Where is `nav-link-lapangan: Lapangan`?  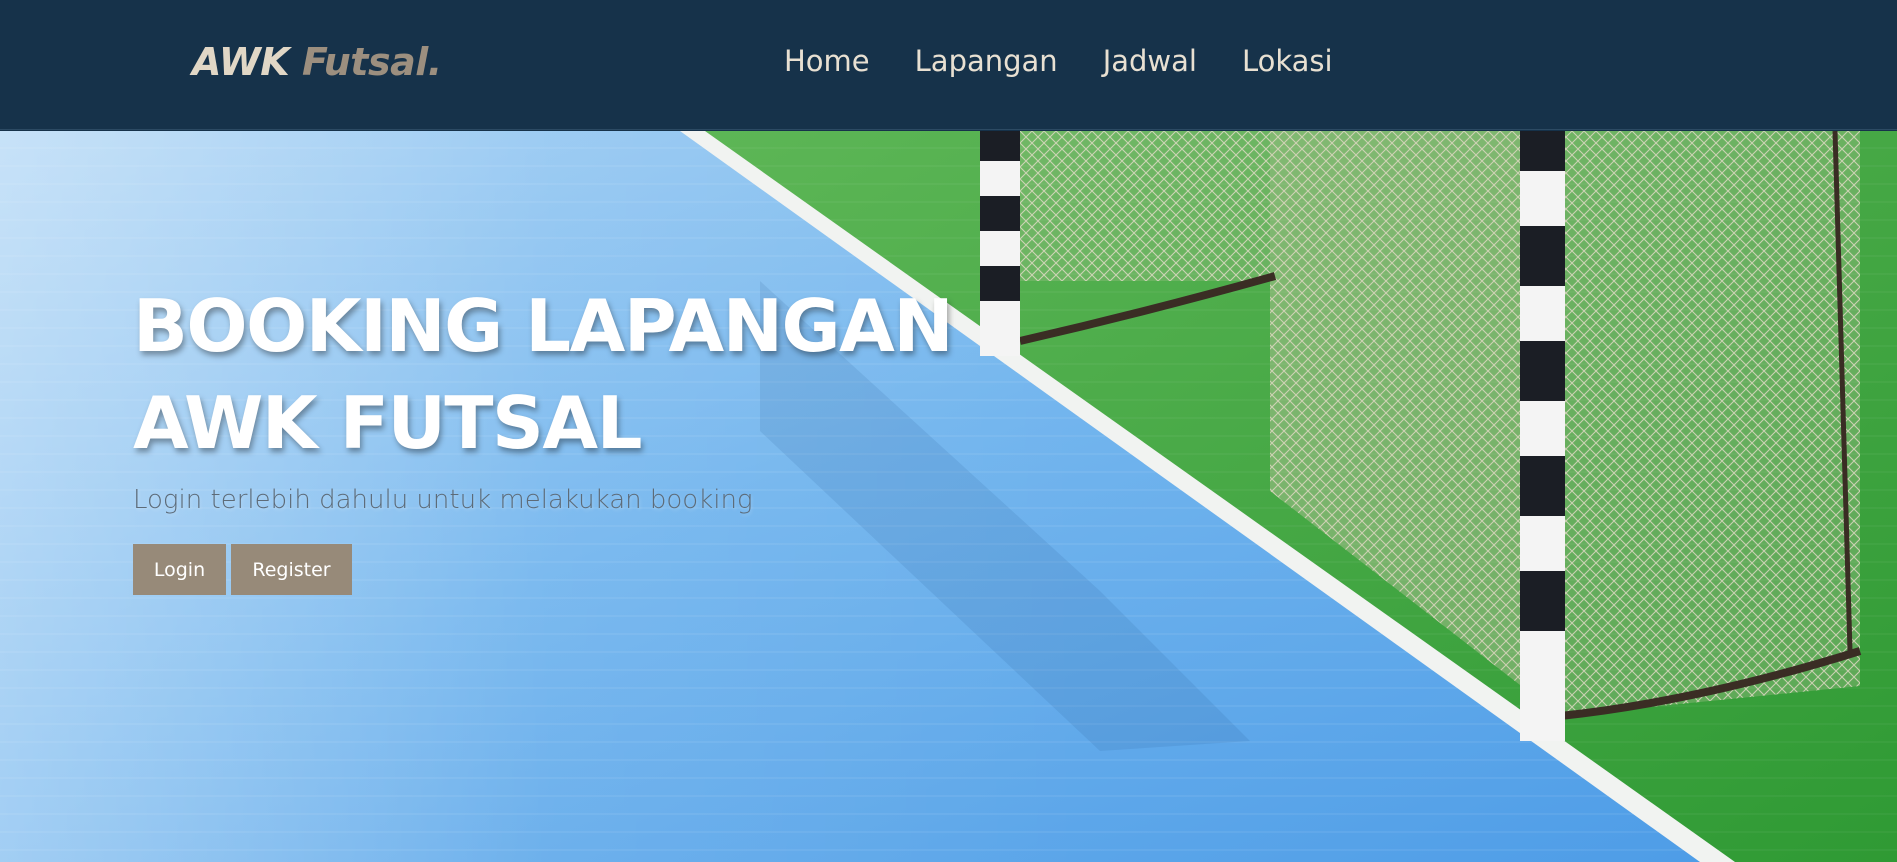 nav-link-lapangan: Lapangan is located at coordinates (986, 61).